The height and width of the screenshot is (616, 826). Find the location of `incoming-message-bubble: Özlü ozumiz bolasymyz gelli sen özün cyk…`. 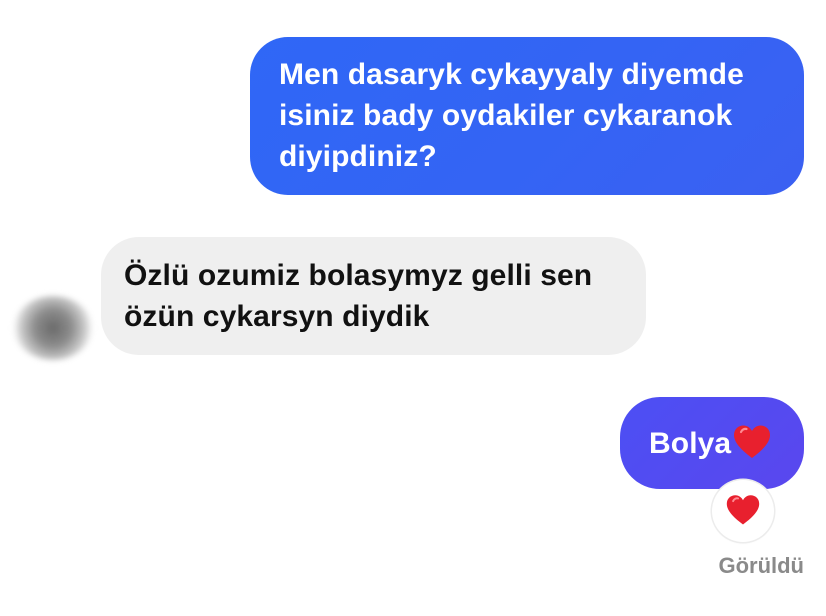

incoming-message-bubble: Özlü ozumiz bolasymyz gelli sen özün cyk… is located at coordinates (373, 296).